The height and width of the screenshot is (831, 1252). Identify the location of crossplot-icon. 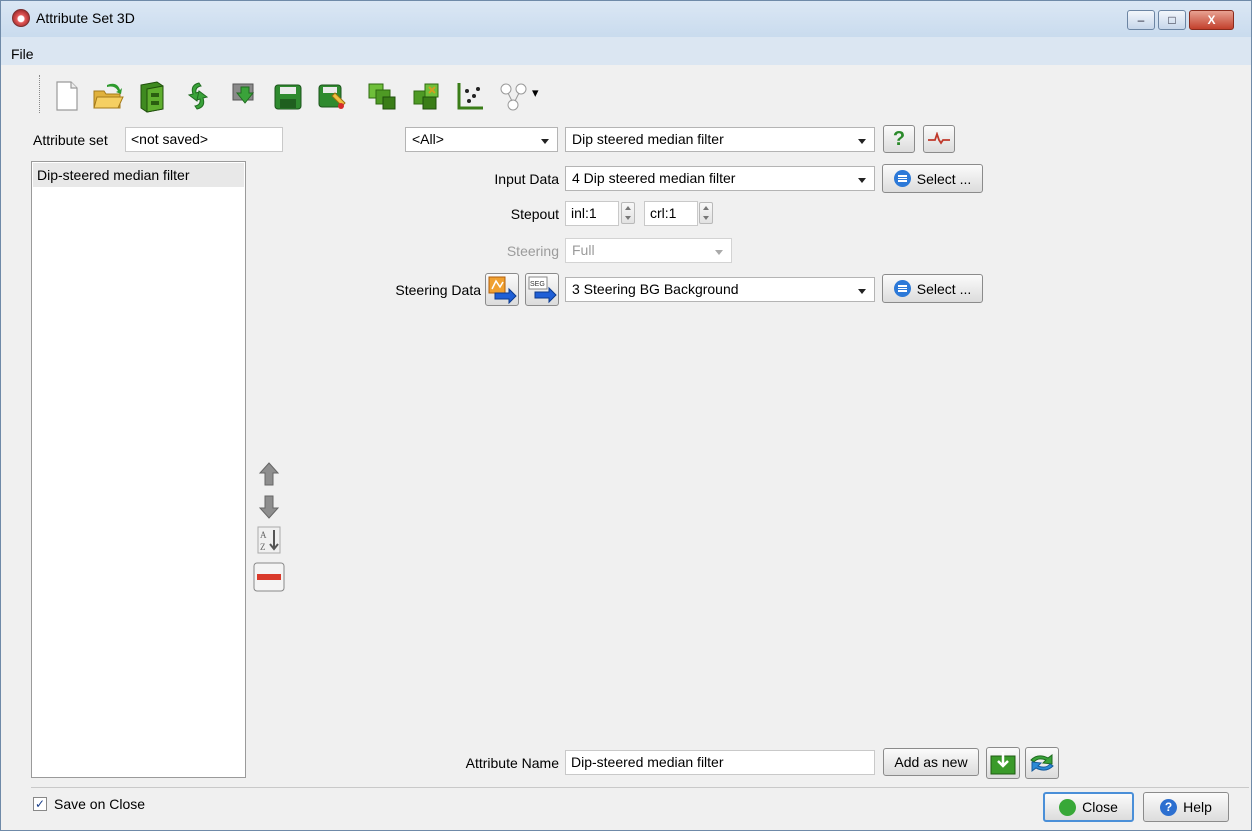
(470, 96).